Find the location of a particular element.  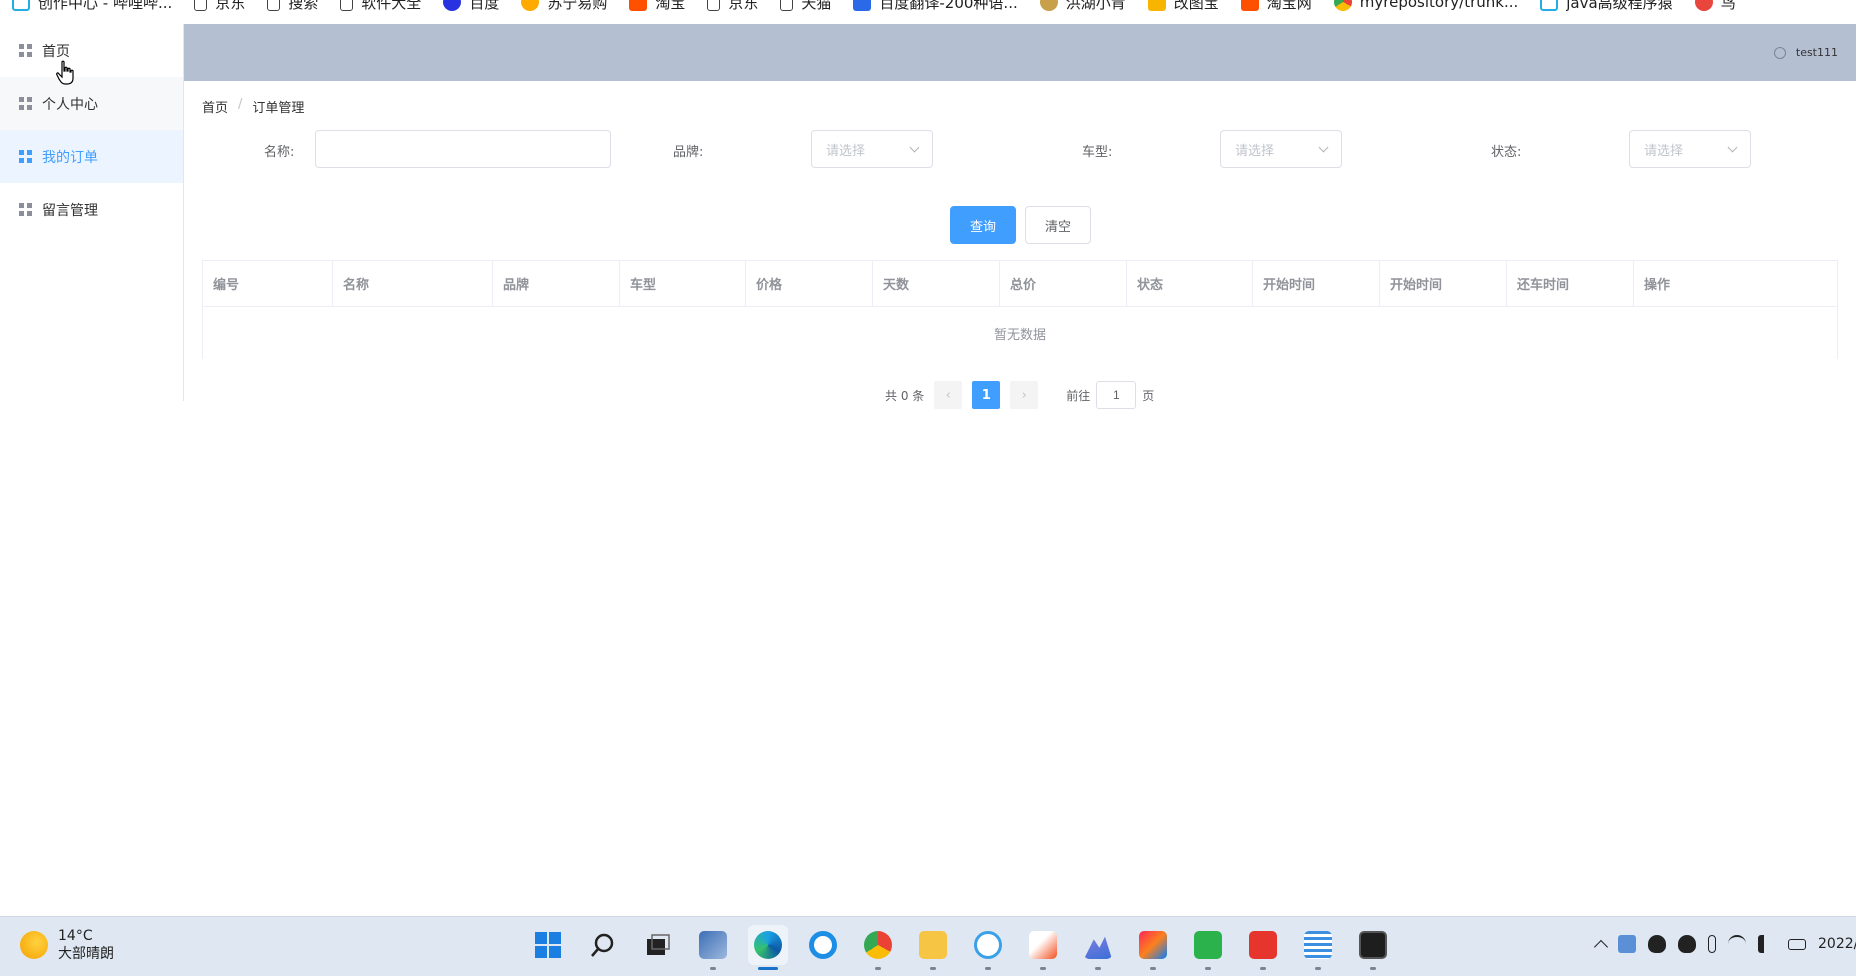

sidebar-item-label: 个人中心 is located at coordinates (70, 104).